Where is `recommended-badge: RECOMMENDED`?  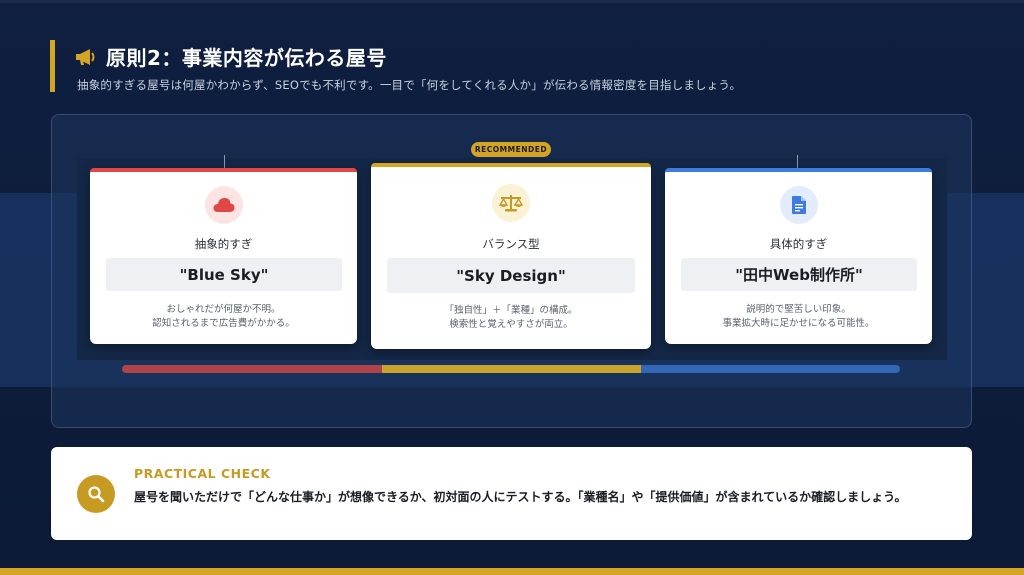
recommended-badge: RECOMMENDED is located at coordinates (511, 149).